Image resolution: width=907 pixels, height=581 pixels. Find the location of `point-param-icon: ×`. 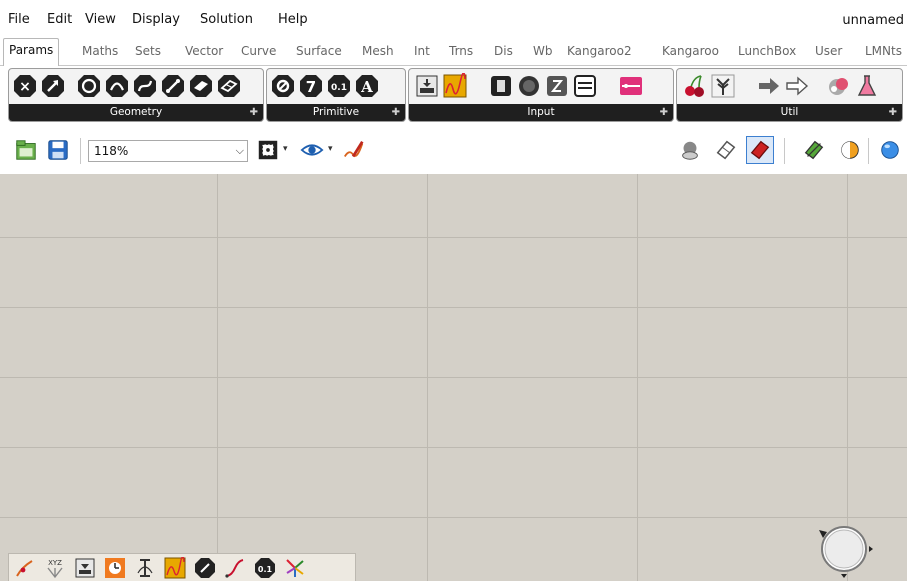

point-param-icon: × is located at coordinates (25, 86).